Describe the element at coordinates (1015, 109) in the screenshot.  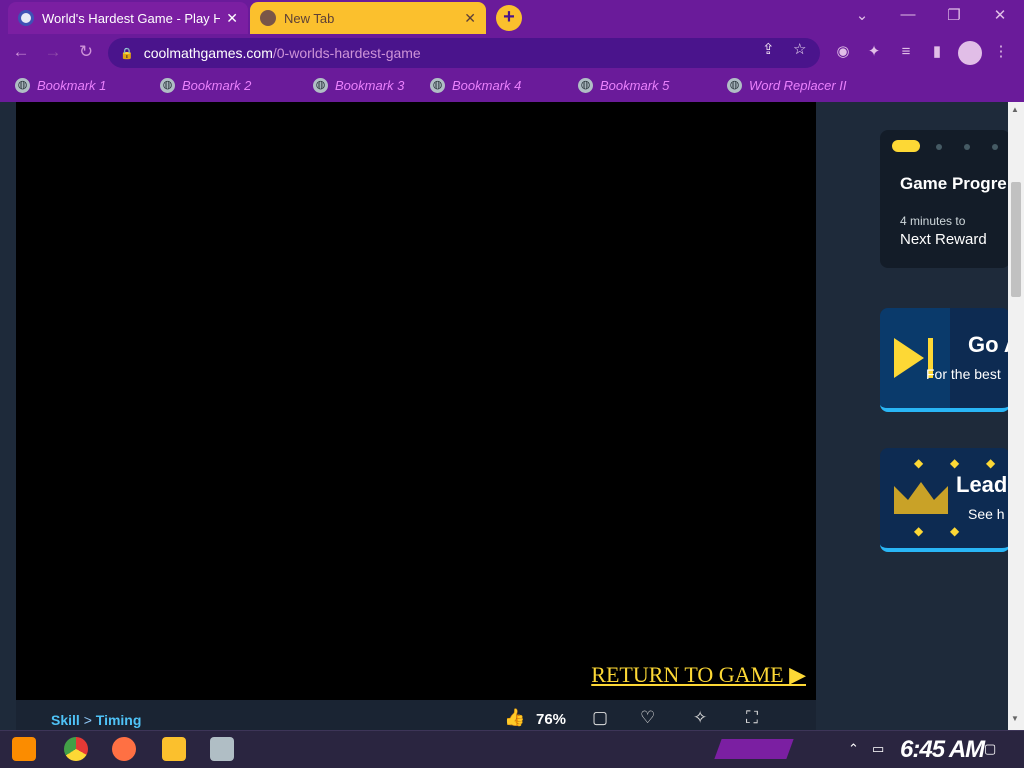
I see `scroll-up-icon: ▲` at that location.